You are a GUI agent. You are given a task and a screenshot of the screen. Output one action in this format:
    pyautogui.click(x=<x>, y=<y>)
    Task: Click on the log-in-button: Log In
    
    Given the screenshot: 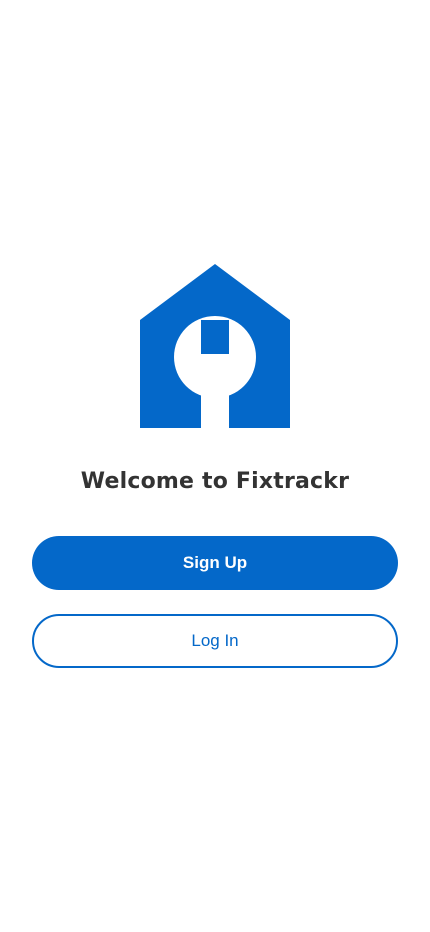 What is the action you would take?
    pyautogui.click(x=215, y=641)
    